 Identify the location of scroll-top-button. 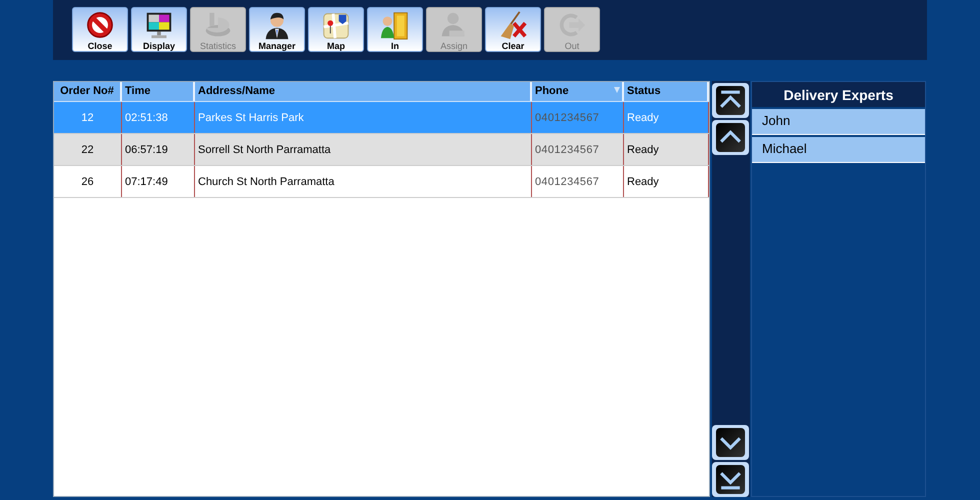
(730, 100).